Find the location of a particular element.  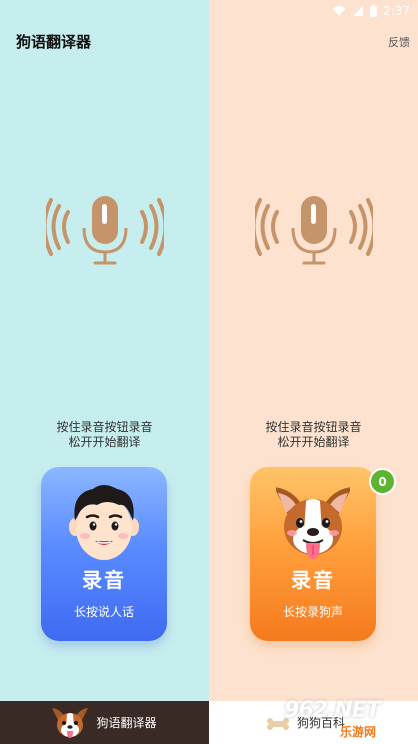

status-time: 2:37 is located at coordinates (396, 11).